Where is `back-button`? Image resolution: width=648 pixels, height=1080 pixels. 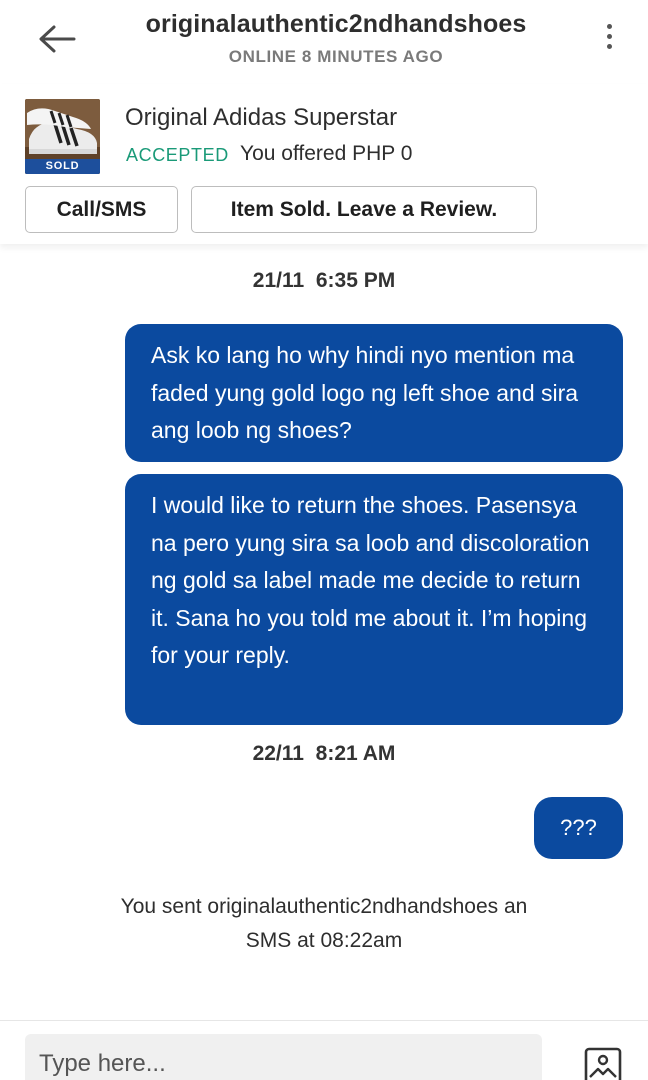
back-button is located at coordinates (56, 39).